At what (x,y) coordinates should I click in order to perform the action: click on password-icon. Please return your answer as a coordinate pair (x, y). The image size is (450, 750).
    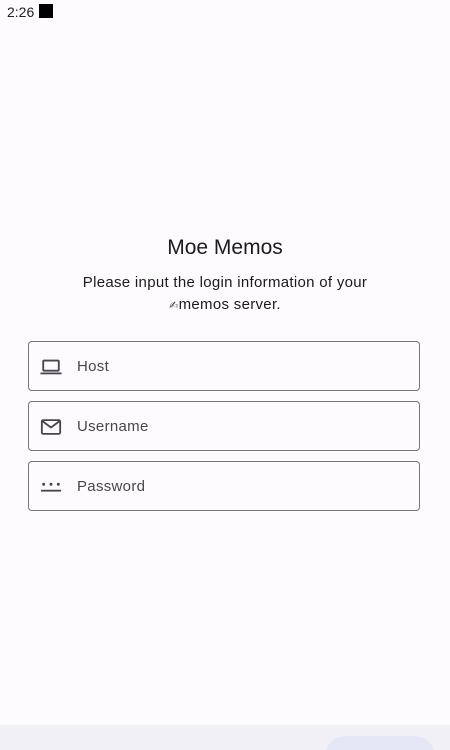
    Looking at the image, I should click on (51, 487).